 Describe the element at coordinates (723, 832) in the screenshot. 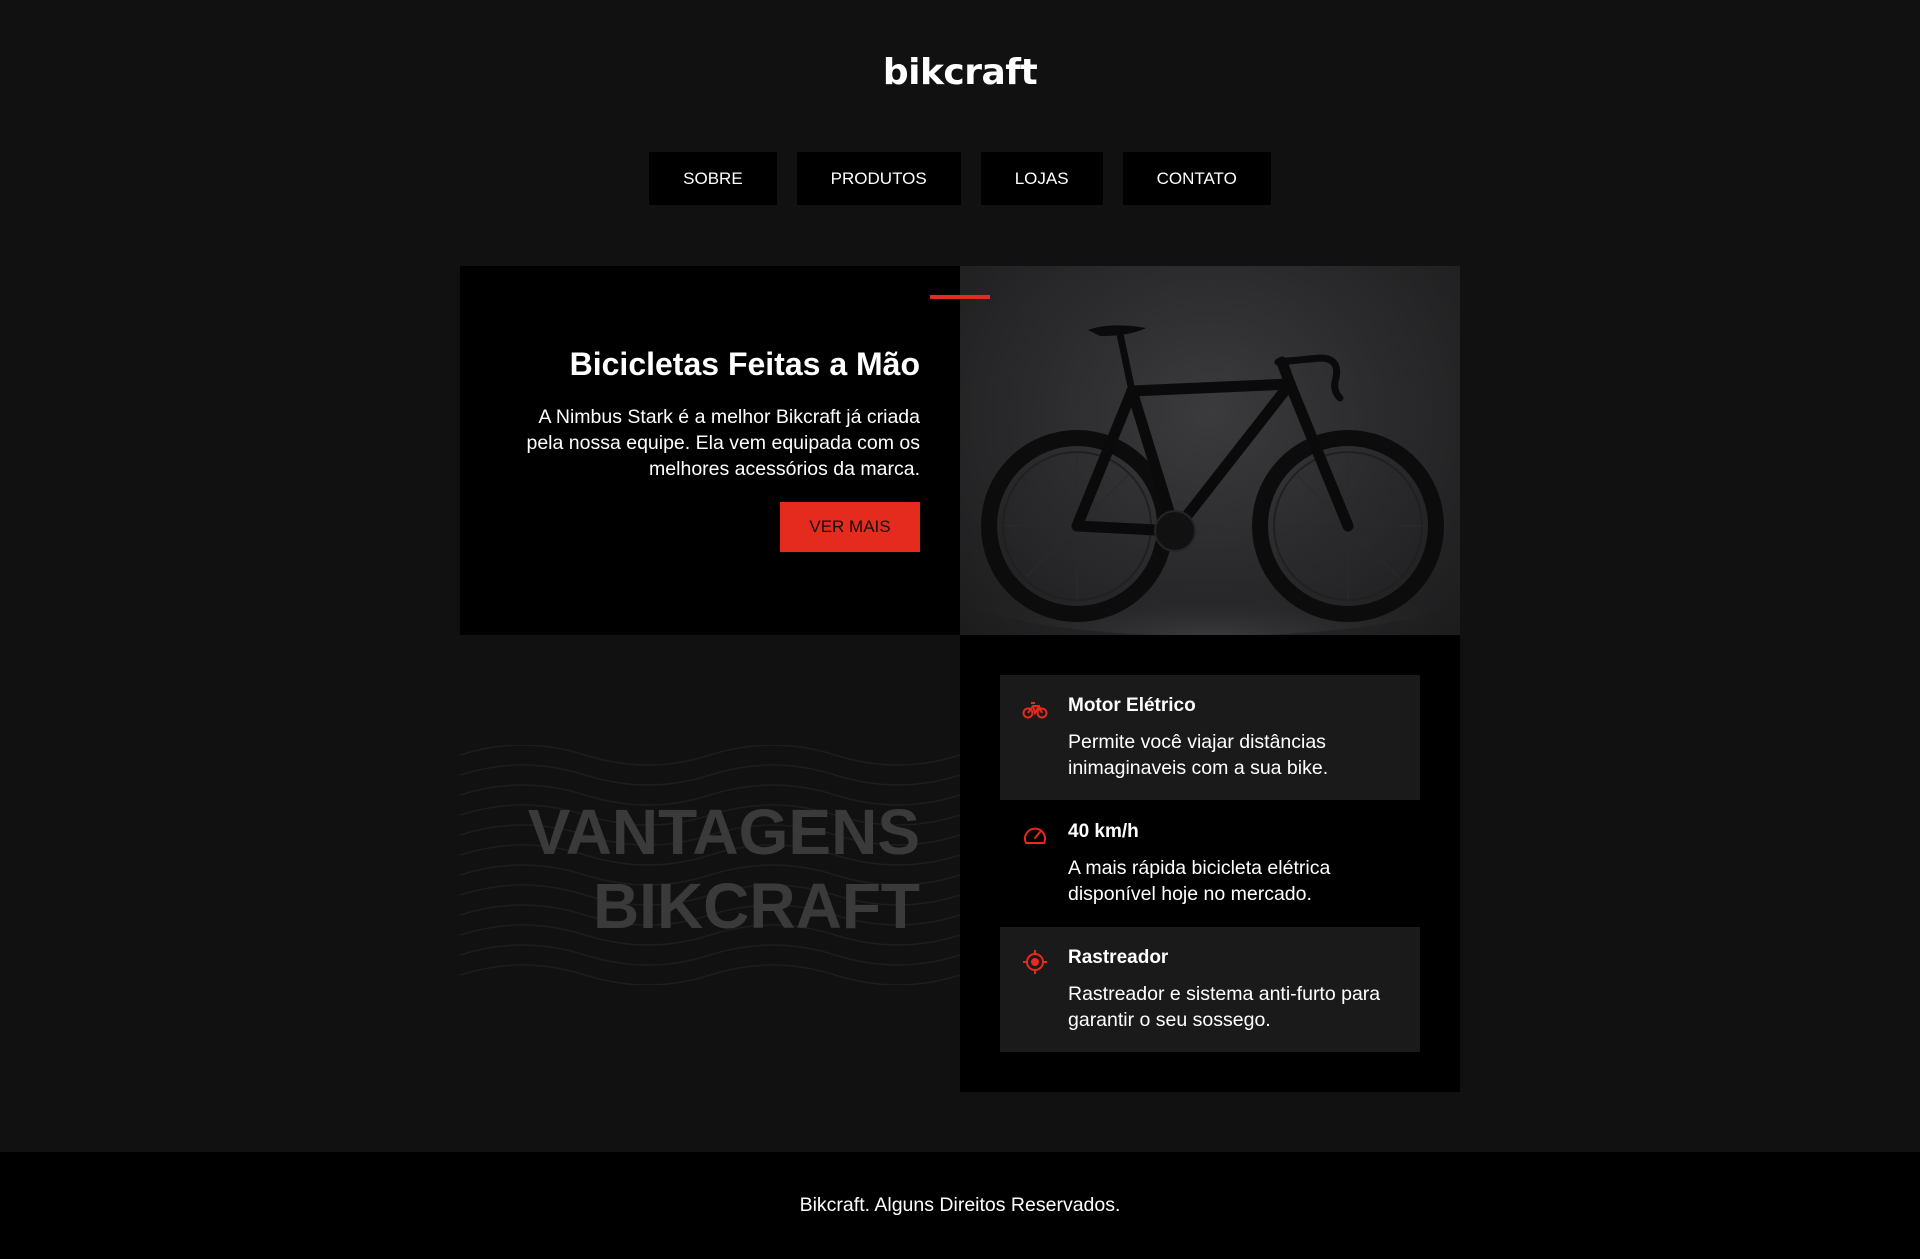

I see `vantagens-line-1: VANTAGENS` at that location.